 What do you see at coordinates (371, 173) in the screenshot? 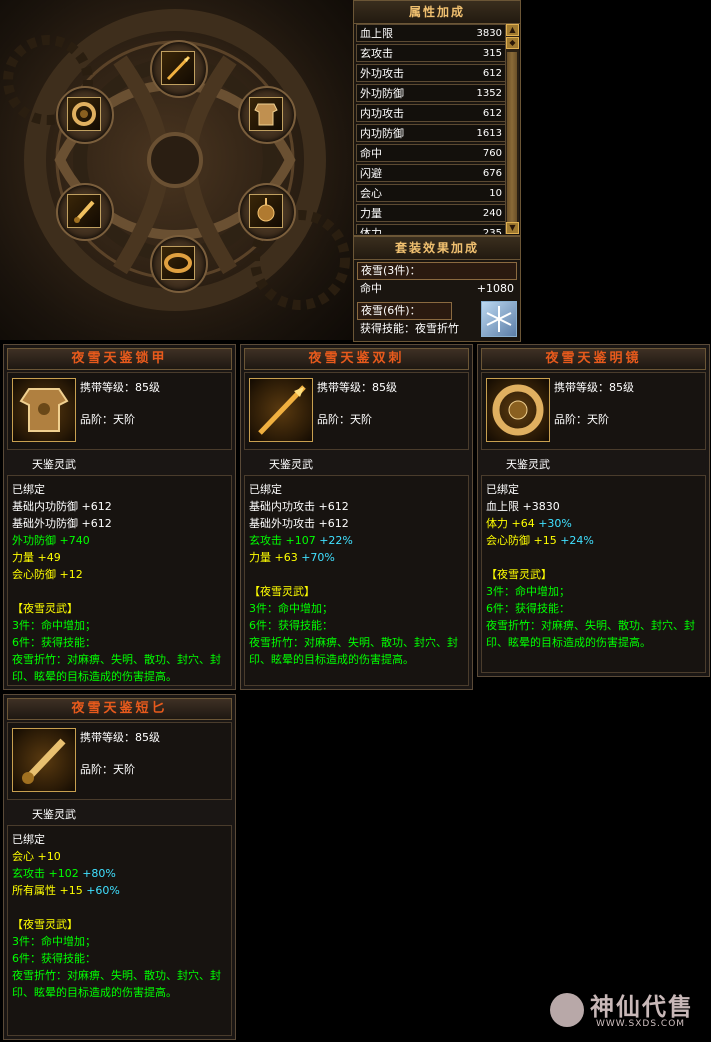
I see `attribute-name: 闪避` at bounding box center [371, 173].